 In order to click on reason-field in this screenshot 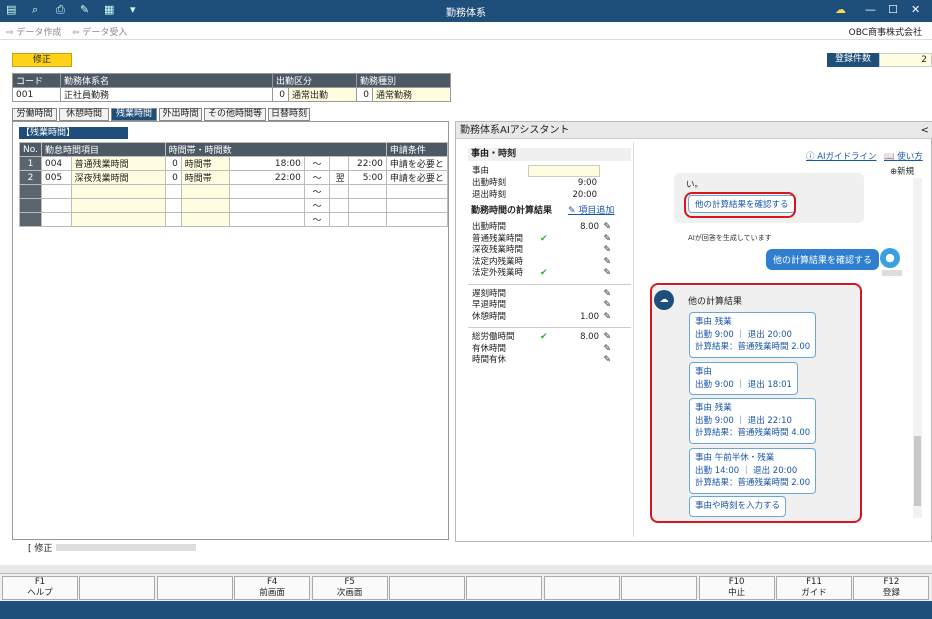, I will do `click(564, 171)`.